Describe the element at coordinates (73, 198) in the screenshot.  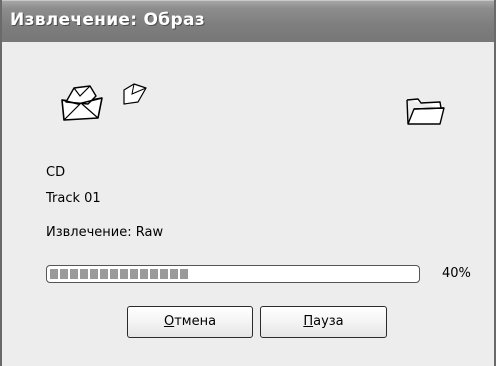
I see `track-label: Track 01` at that location.